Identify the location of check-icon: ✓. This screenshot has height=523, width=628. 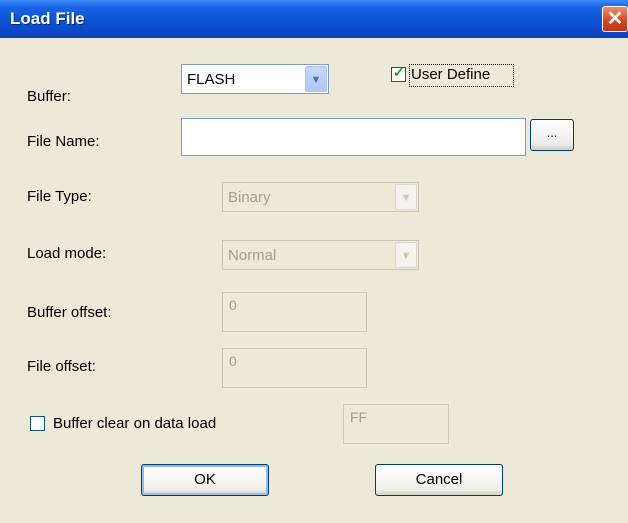
(399, 72).